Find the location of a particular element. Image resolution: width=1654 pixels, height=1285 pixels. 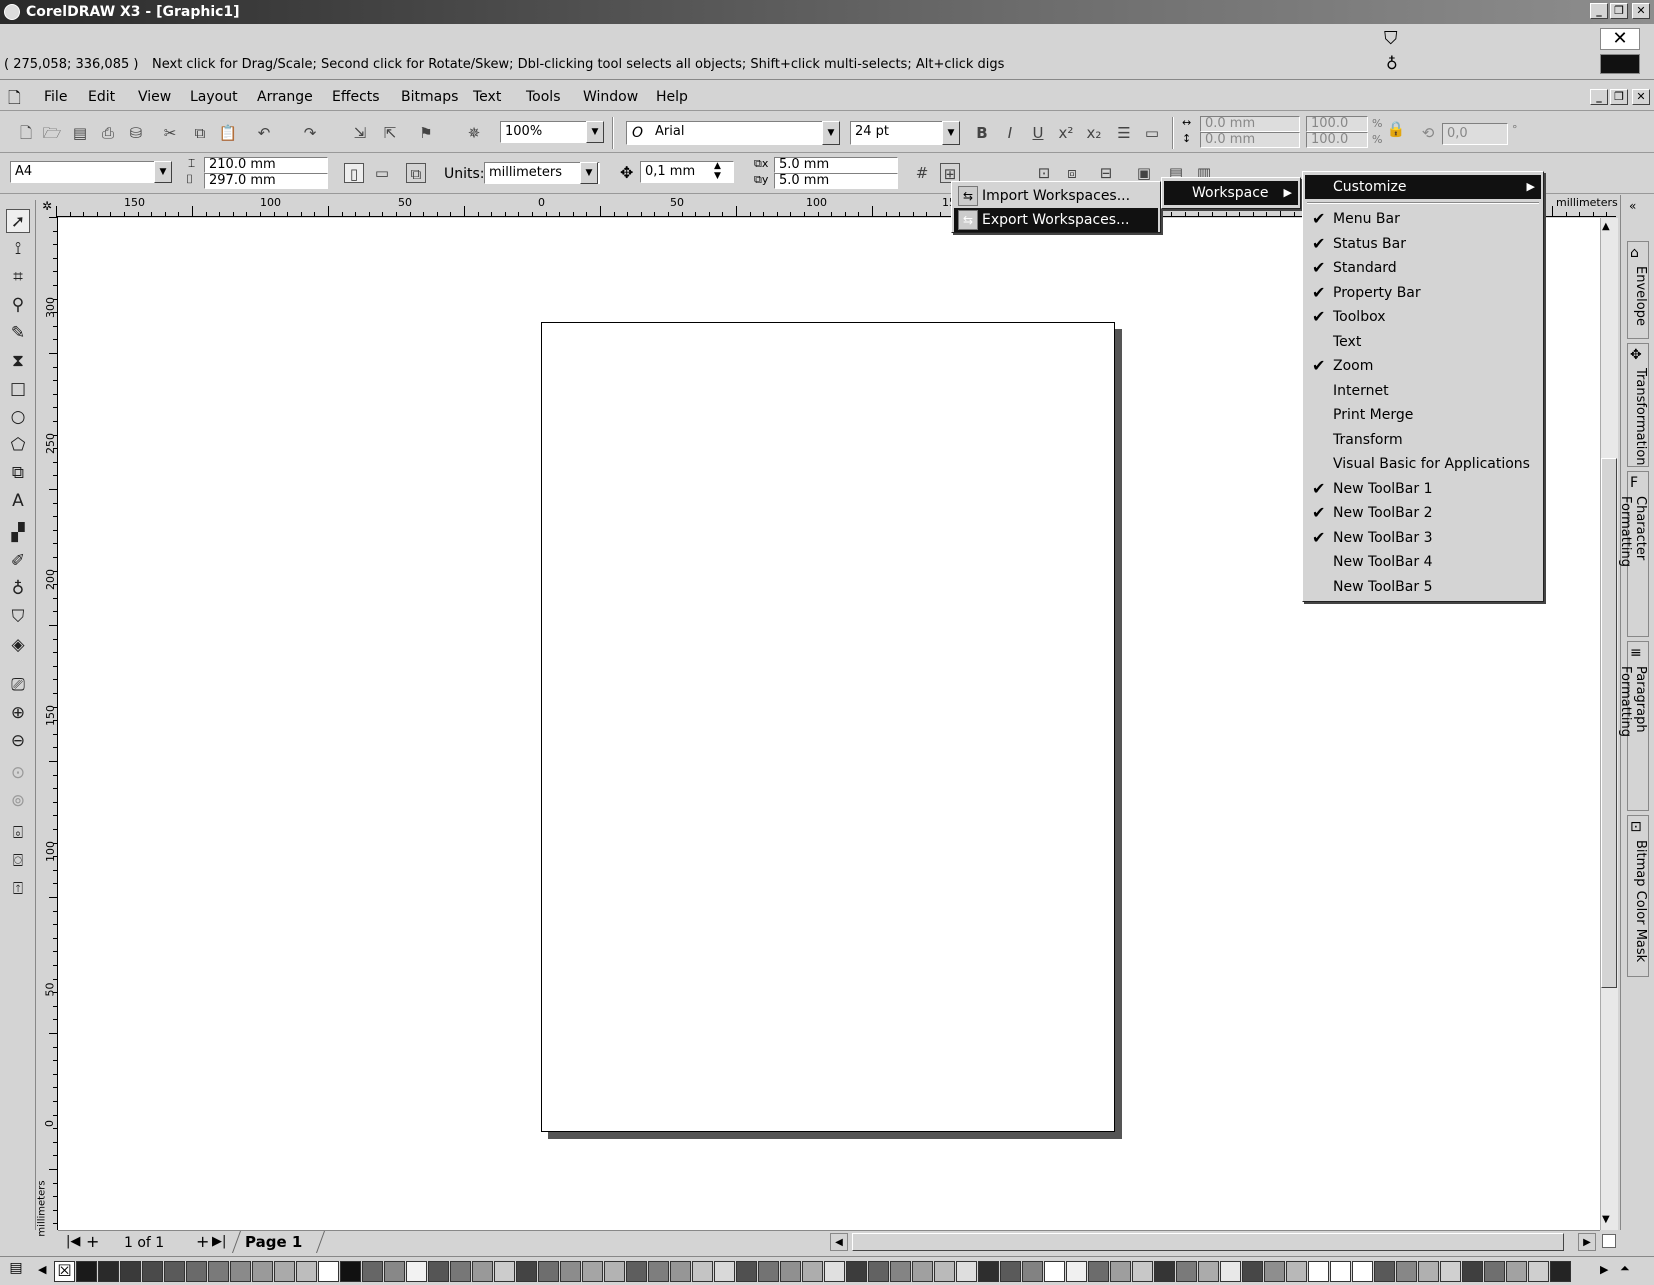

scroll-thumb is located at coordinates (1609, 723).